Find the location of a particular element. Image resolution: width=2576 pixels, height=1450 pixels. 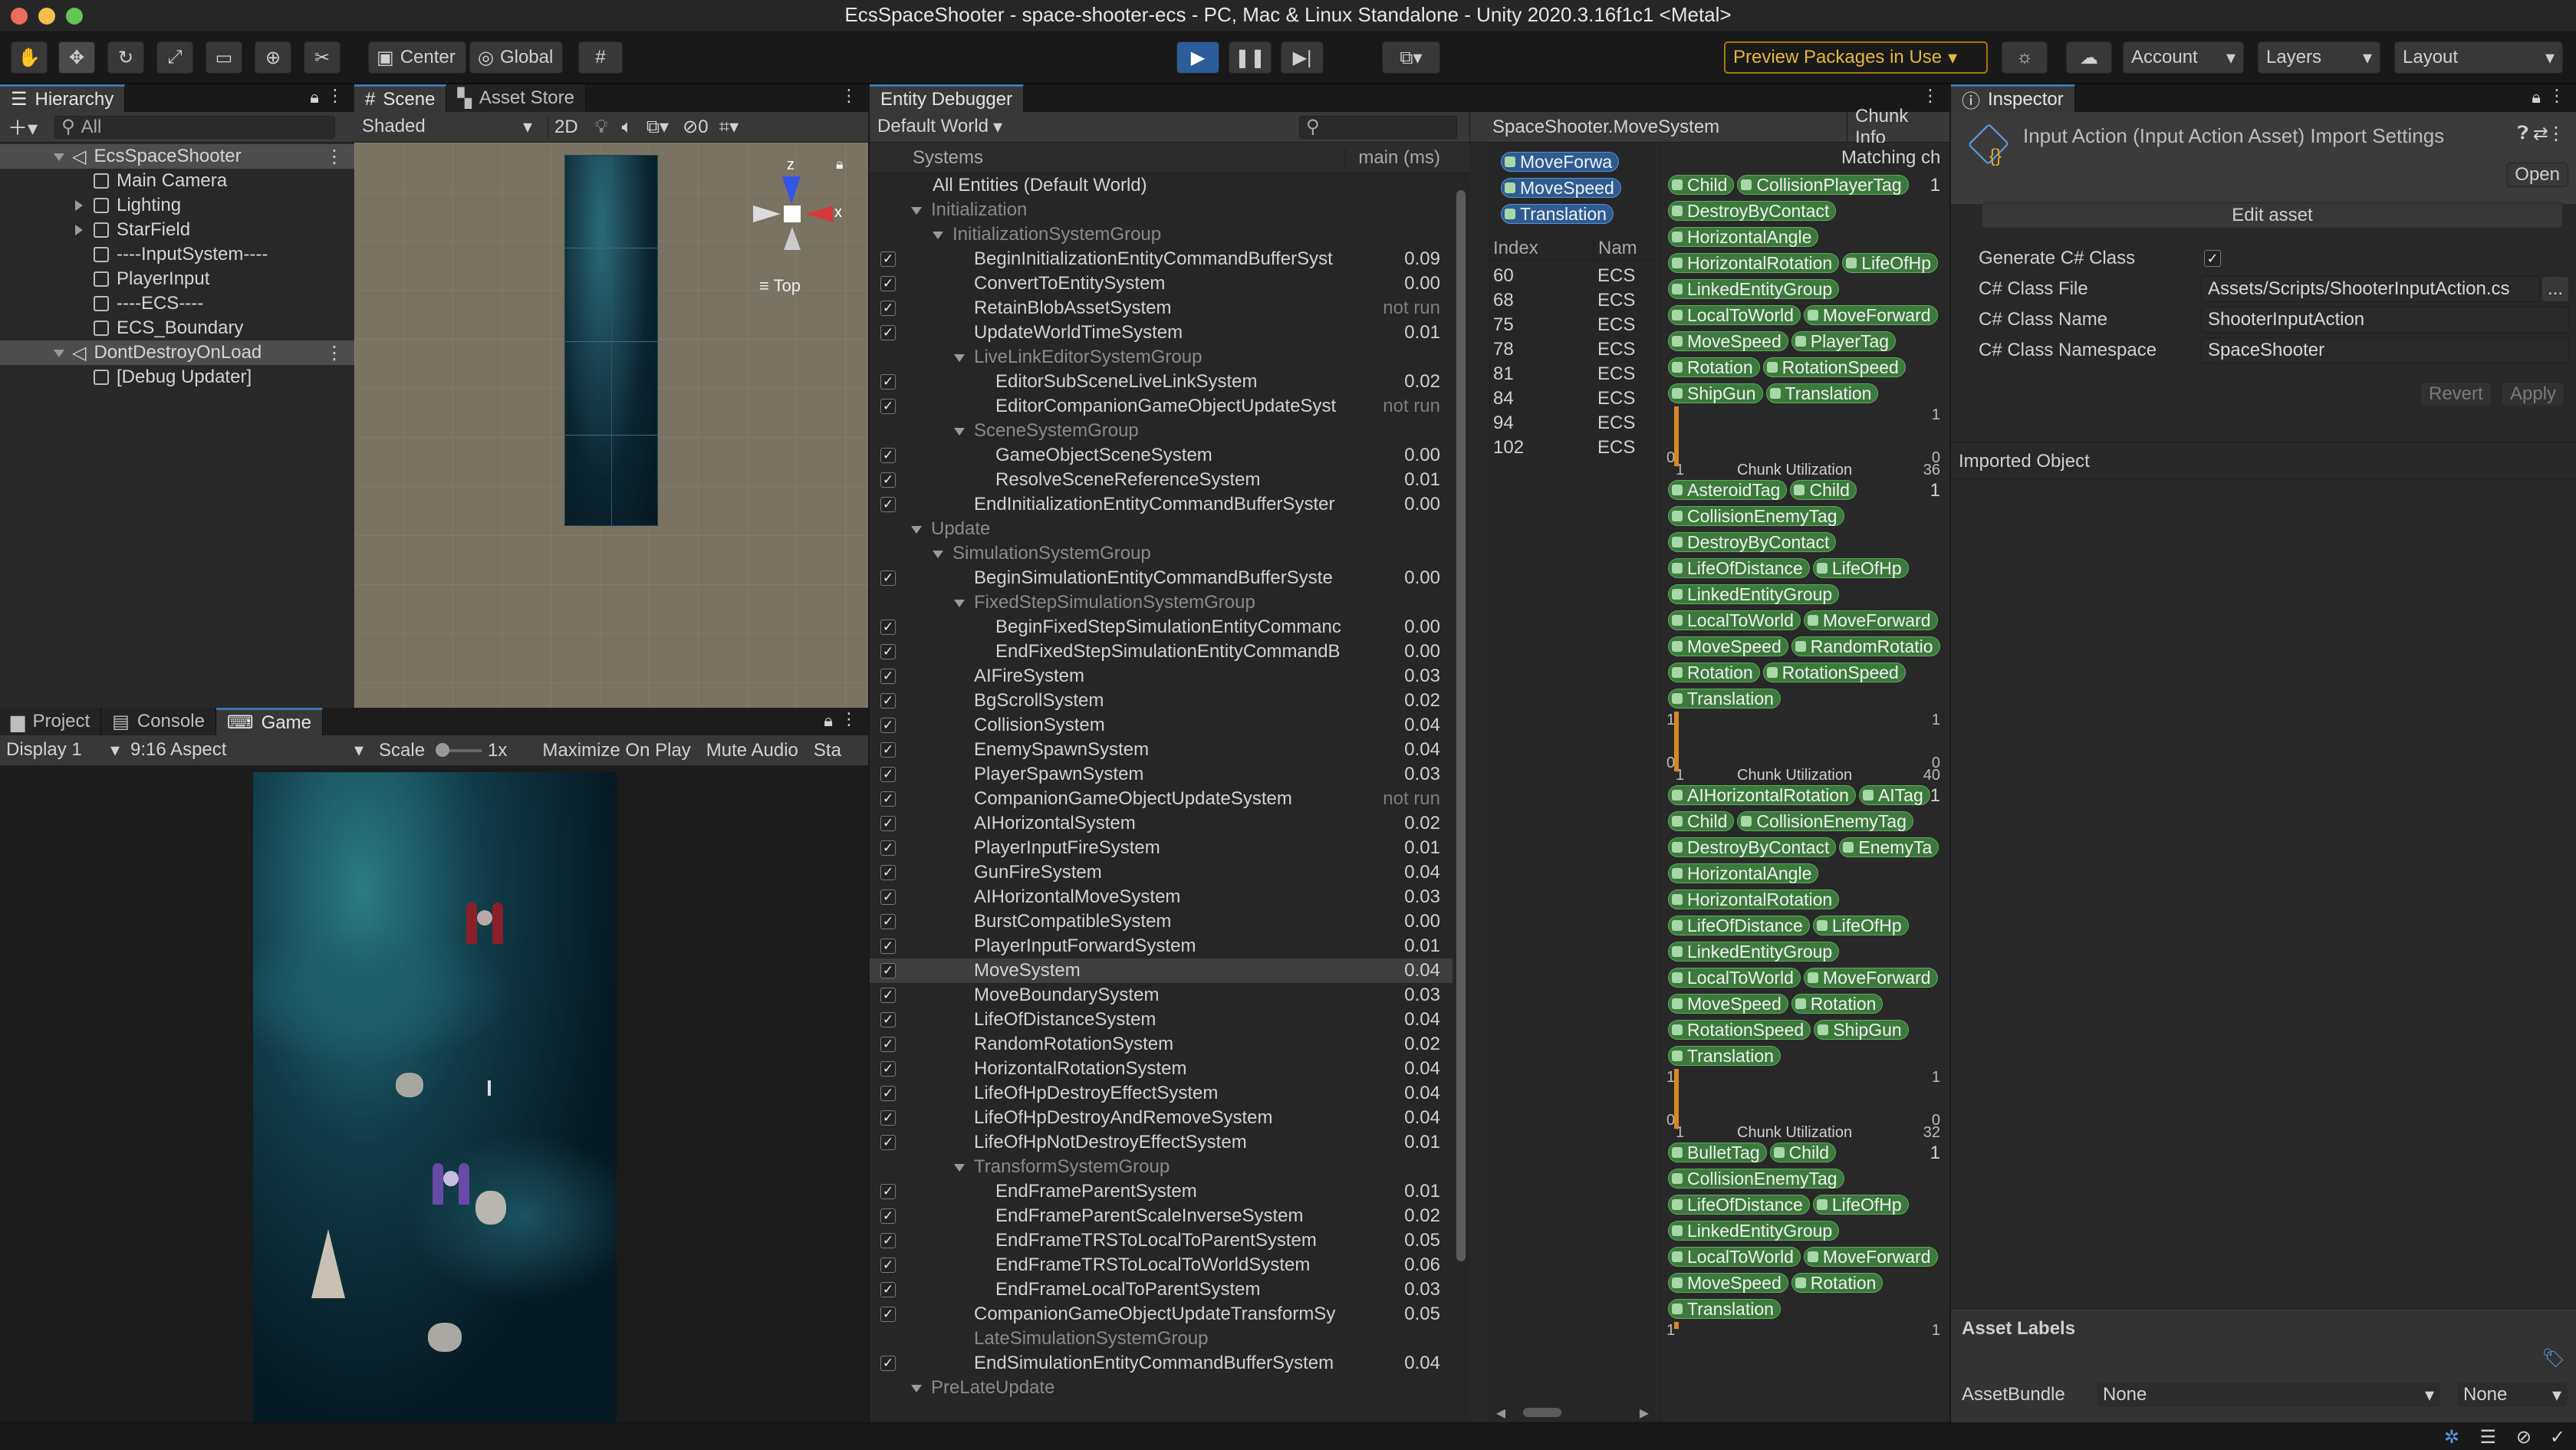

component-chip: EnemyTa is located at coordinates (1889, 847).